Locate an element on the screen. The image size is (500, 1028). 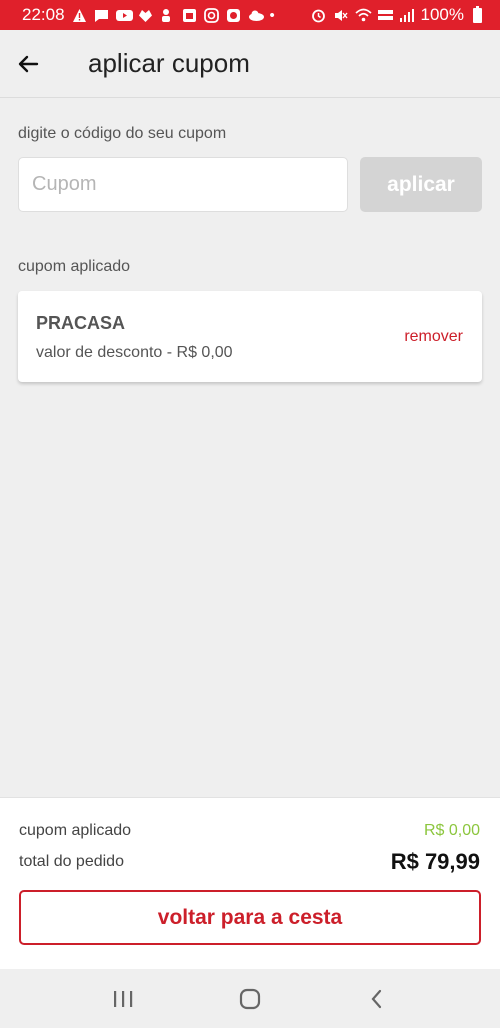
battery-percent: 100% is located at coordinates (442, 14).